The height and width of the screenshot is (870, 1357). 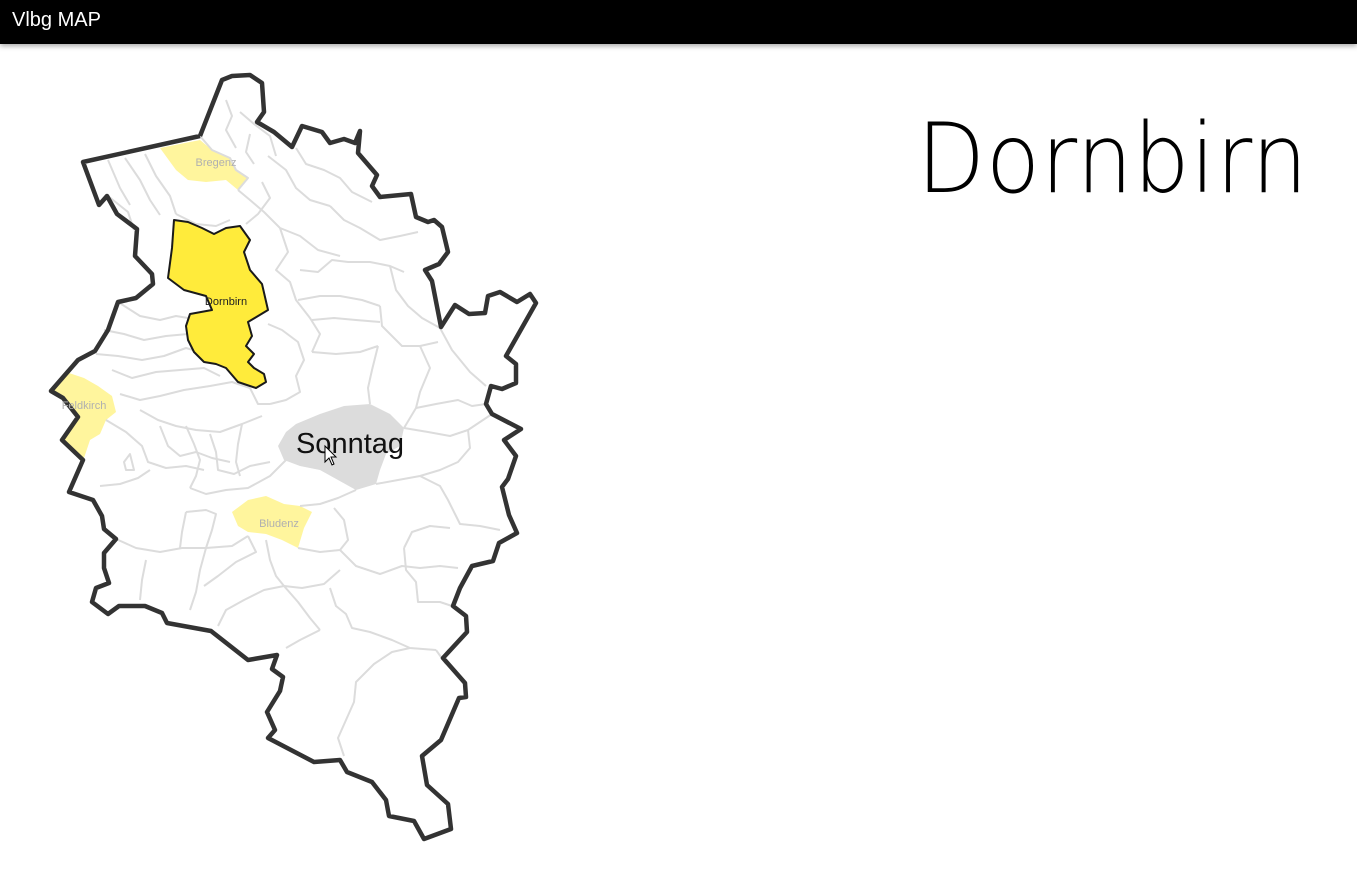 What do you see at coordinates (216, 163) in the screenshot?
I see `bregenz-label: Bregenz` at bounding box center [216, 163].